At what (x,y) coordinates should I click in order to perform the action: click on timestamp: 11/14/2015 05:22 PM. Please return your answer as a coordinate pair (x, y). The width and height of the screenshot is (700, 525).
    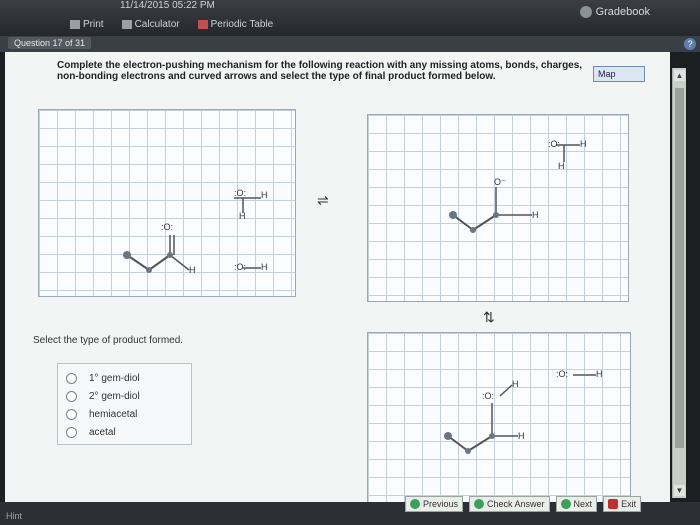
    Looking at the image, I should click on (167, 5).